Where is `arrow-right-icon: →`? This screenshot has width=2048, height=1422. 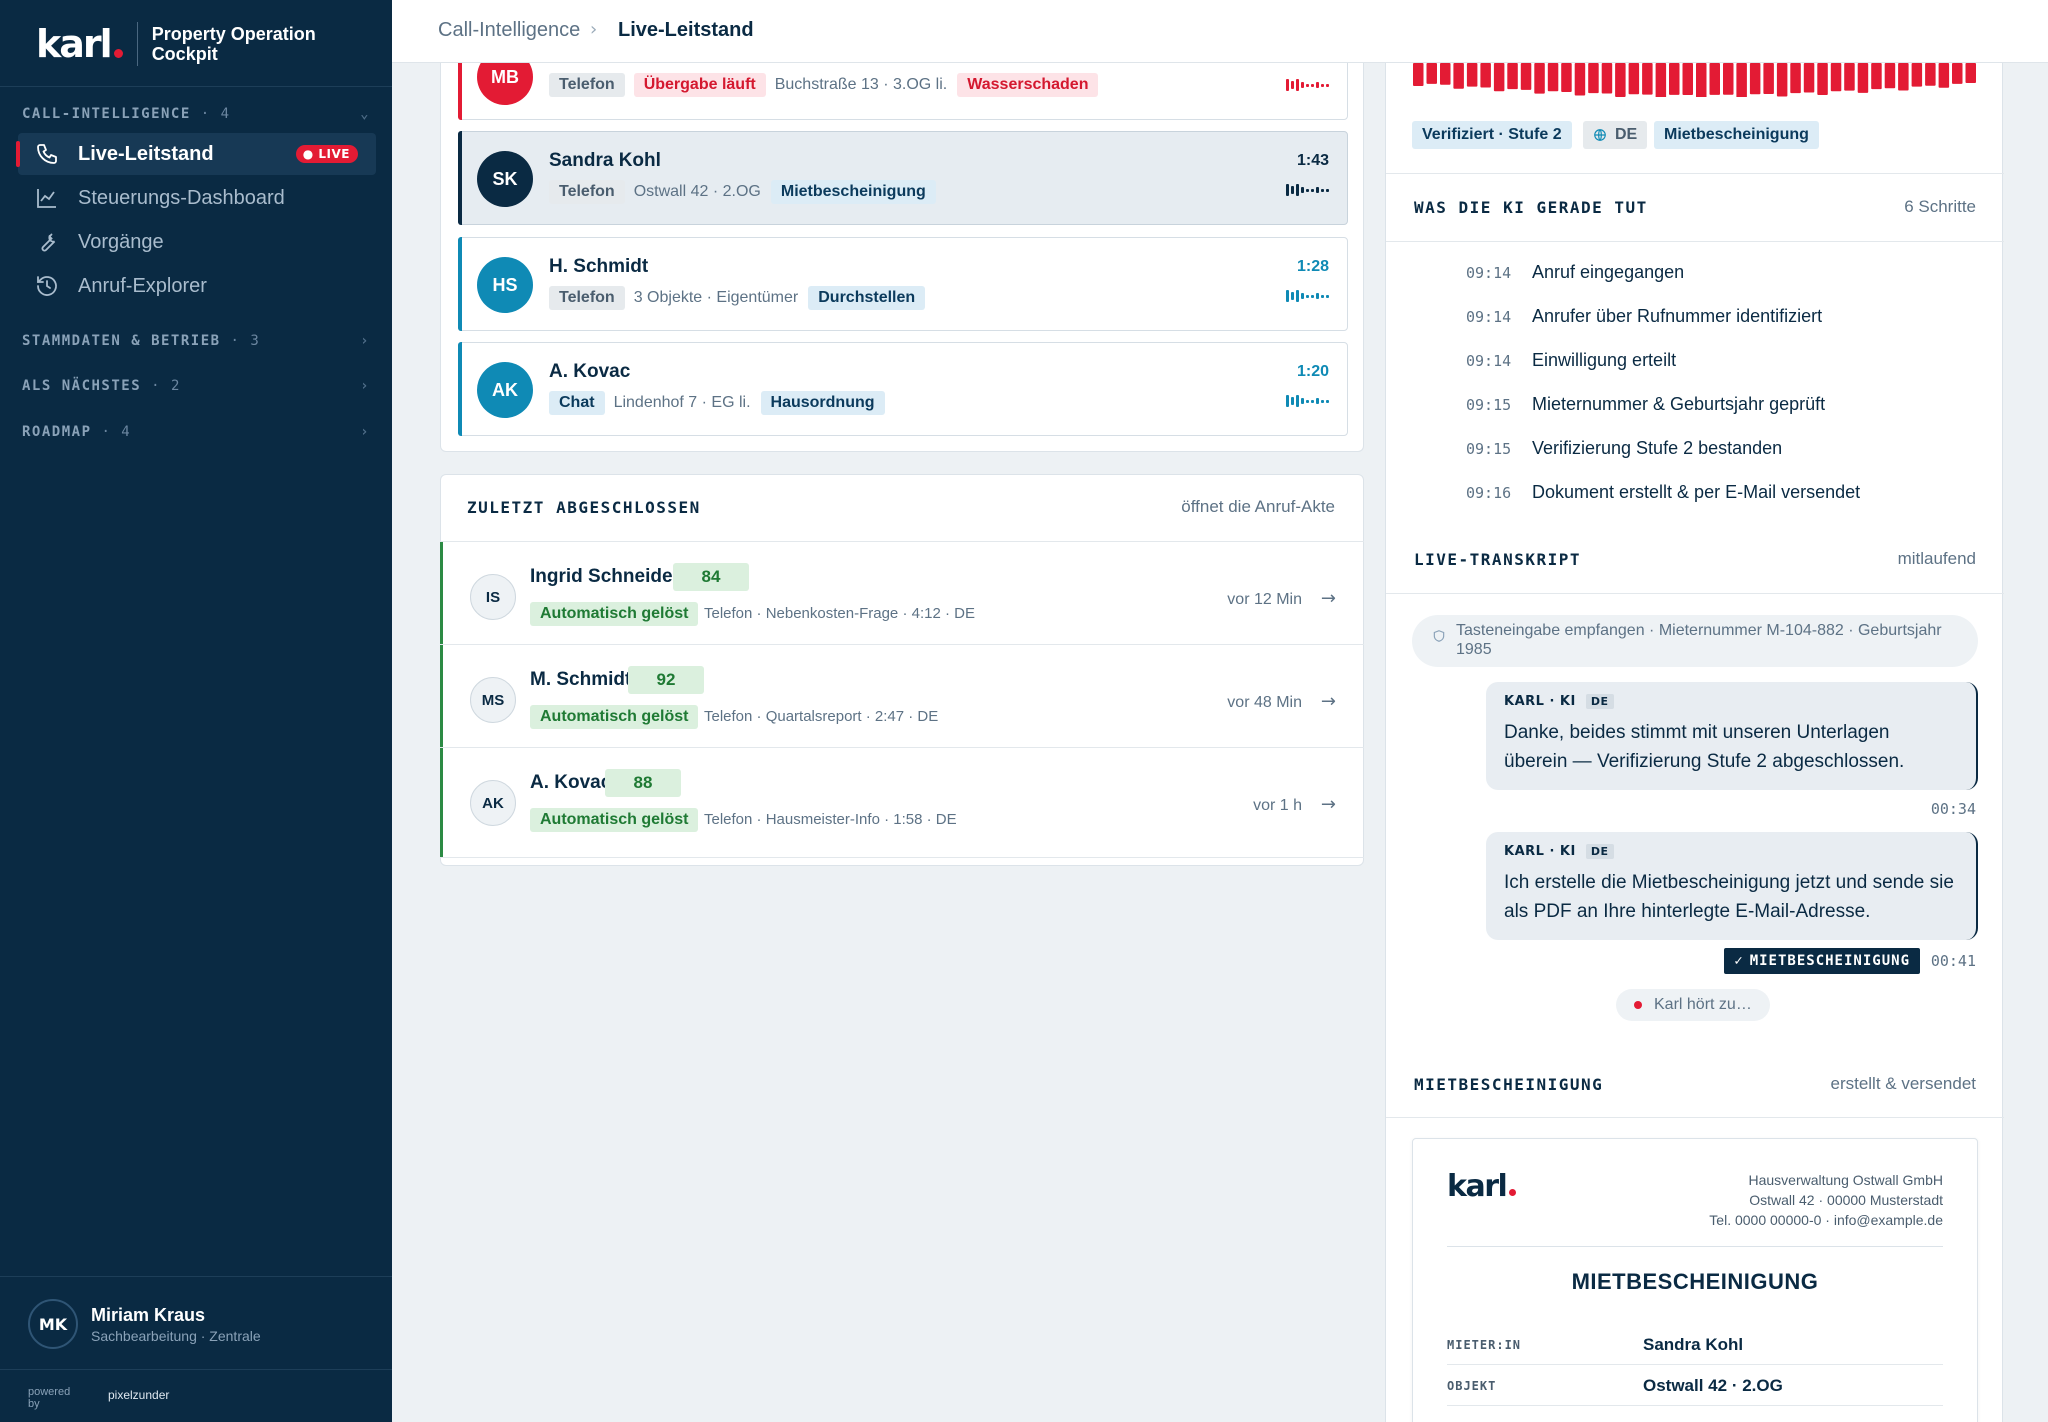
arrow-right-icon: → is located at coordinates (1328, 701).